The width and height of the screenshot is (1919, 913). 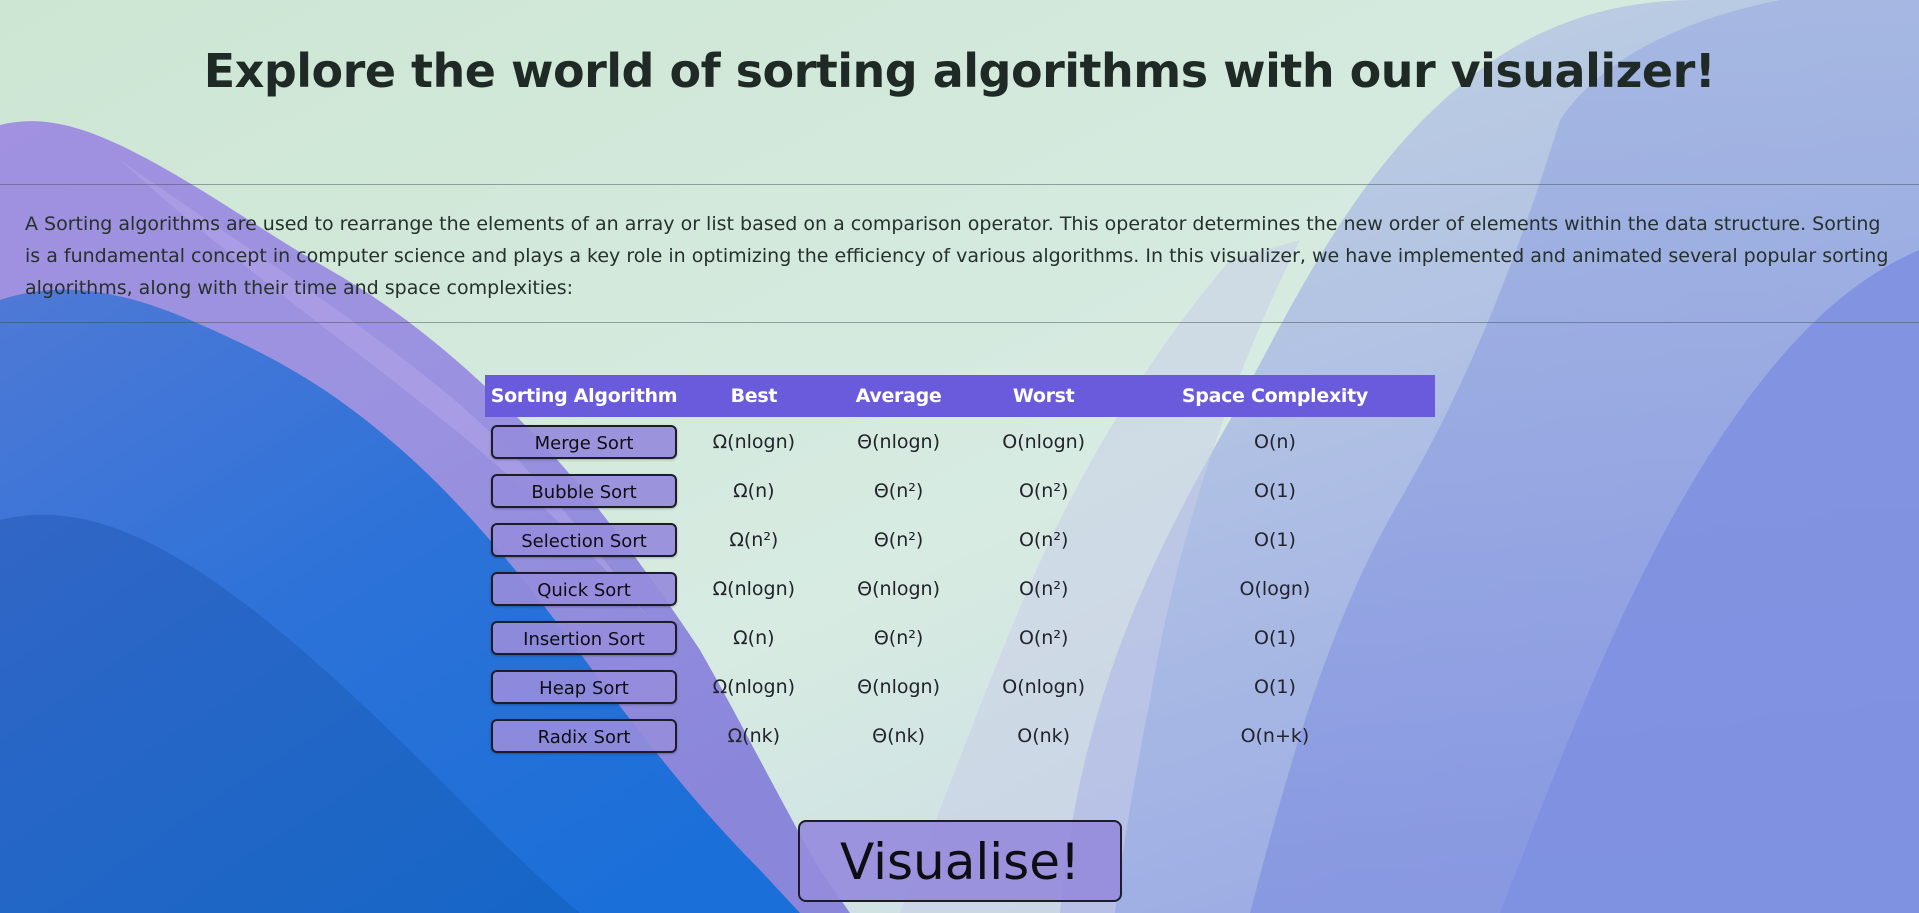 What do you see at coordinates (754, 396) in the screenshot?
I see `header-best: Best` at bounding box center [754, 396].